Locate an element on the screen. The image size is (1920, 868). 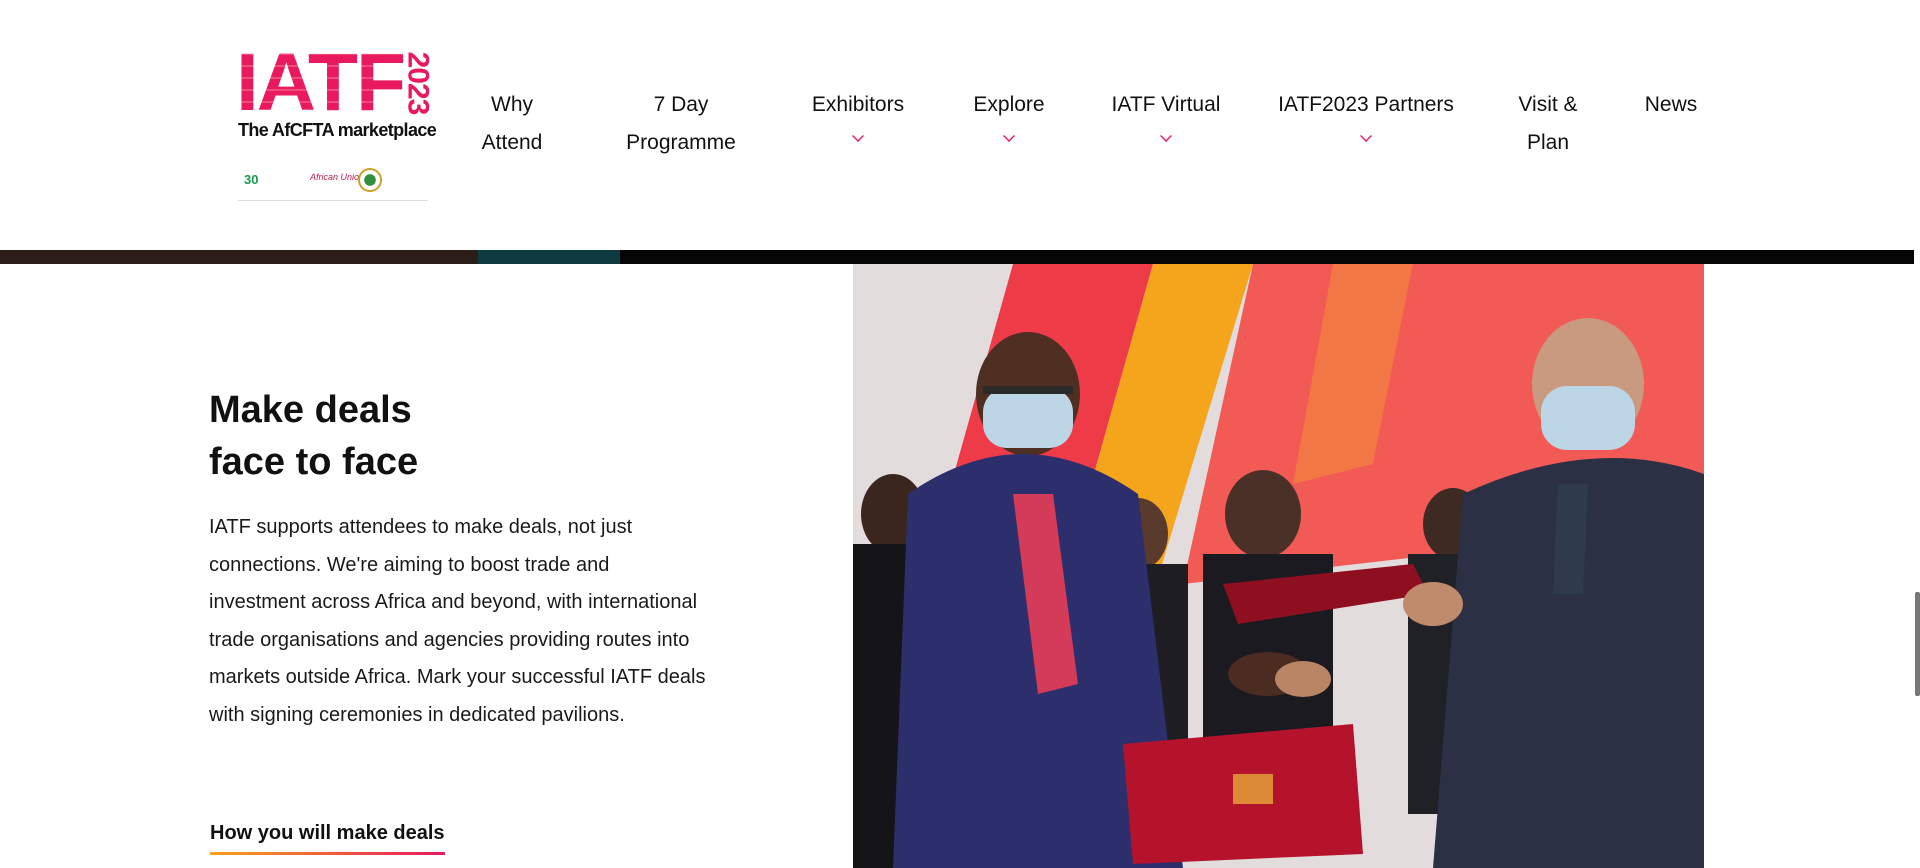
logo-brand-name: IATF is located at coordinates (321, 82).